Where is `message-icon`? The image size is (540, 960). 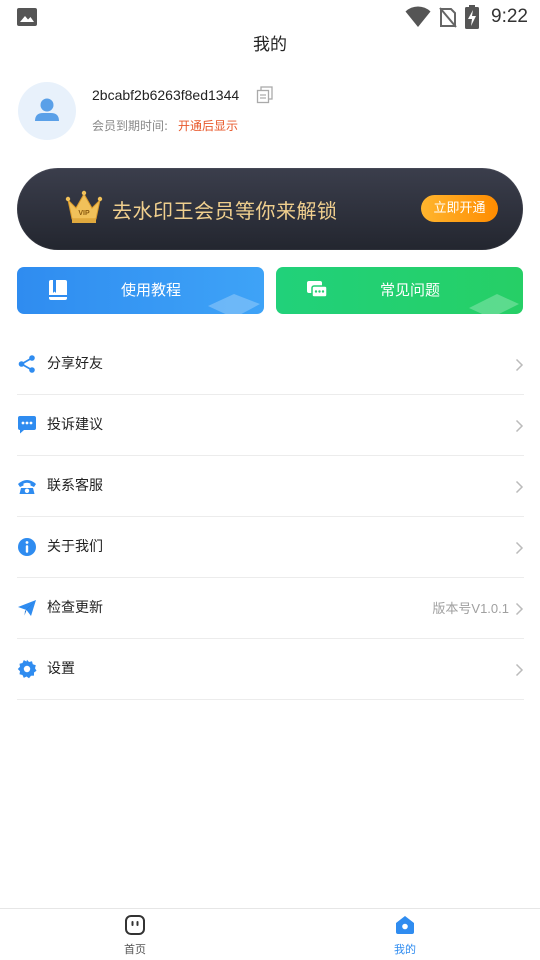
message-icon is located at coordinates (27, 425).